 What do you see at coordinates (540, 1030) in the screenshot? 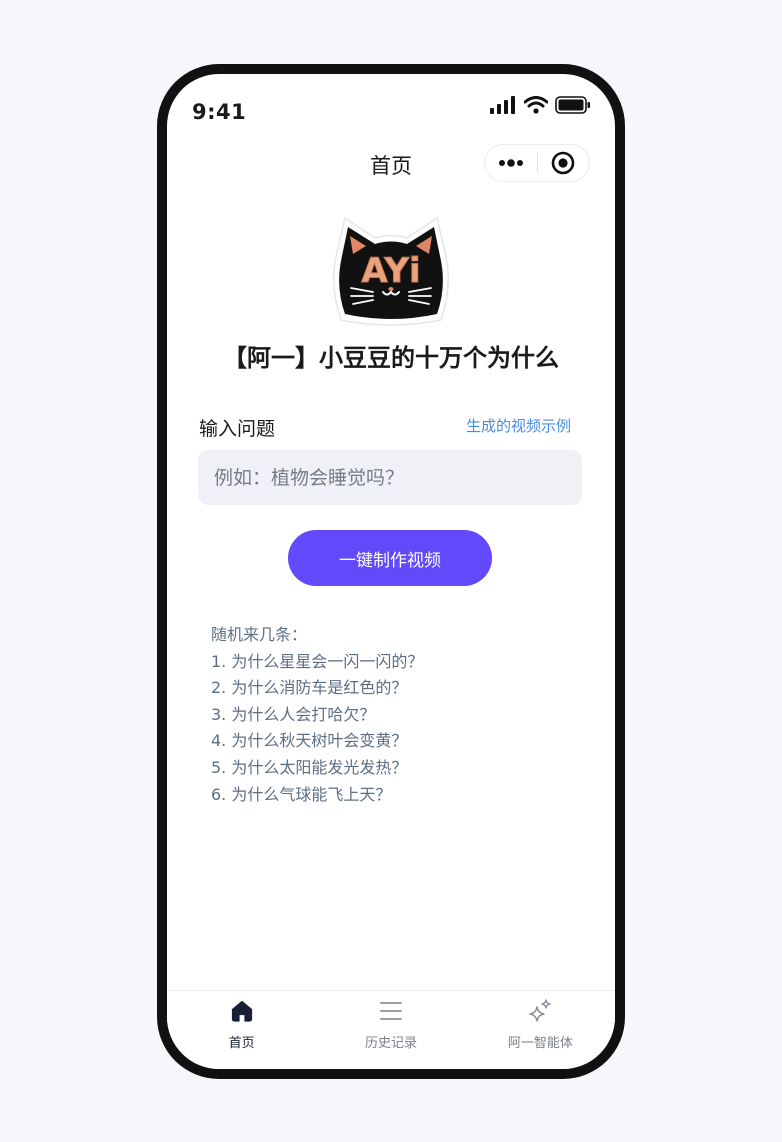
I see `tab-agent: 阿一智能体` at bounding box center [540, 1030].